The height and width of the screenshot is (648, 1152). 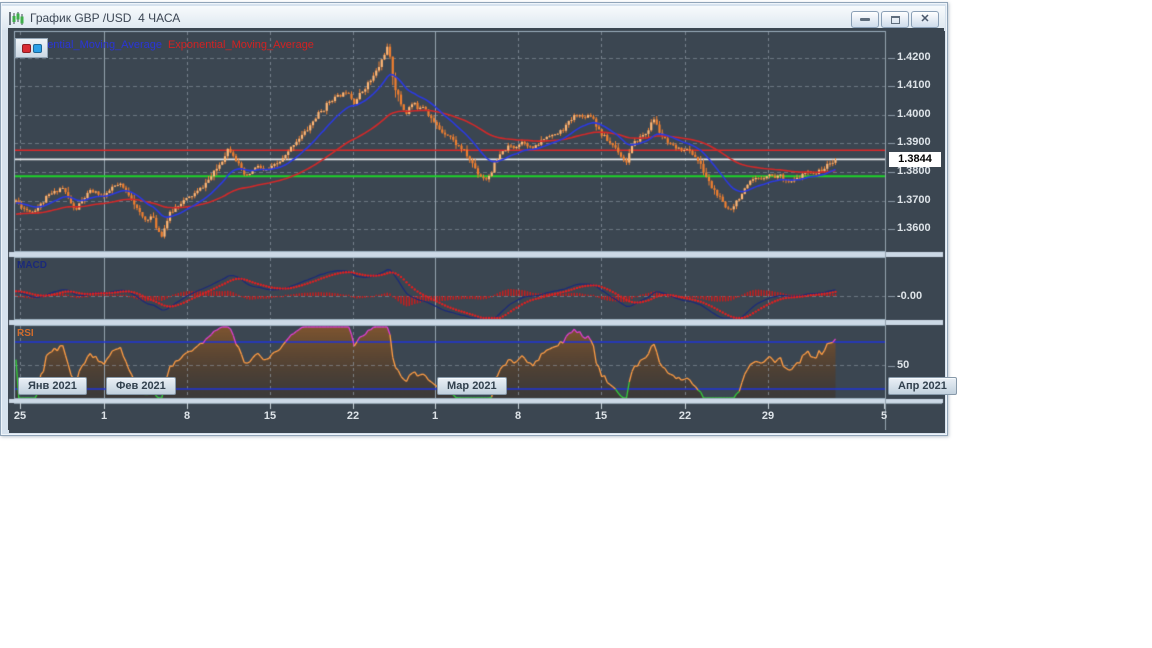 I want to click on price-axis-label: 1.3900, so click(x=914, y=142).